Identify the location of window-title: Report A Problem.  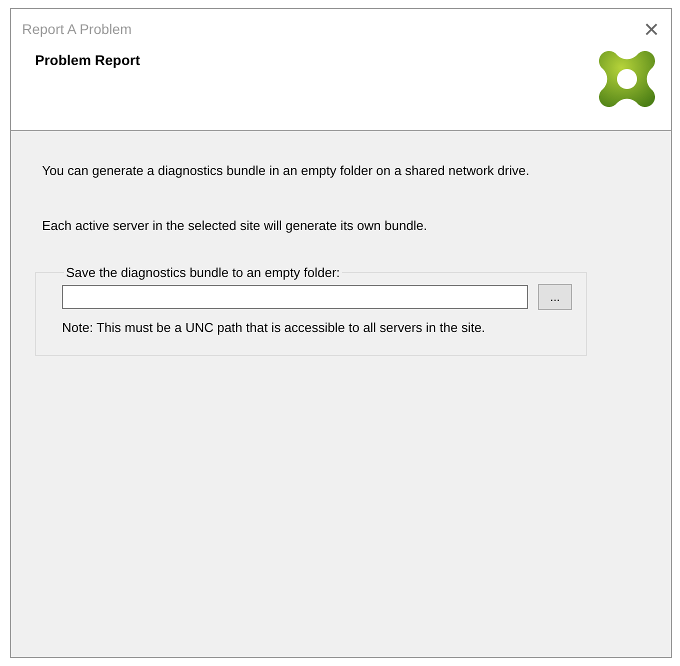
(77, 29).